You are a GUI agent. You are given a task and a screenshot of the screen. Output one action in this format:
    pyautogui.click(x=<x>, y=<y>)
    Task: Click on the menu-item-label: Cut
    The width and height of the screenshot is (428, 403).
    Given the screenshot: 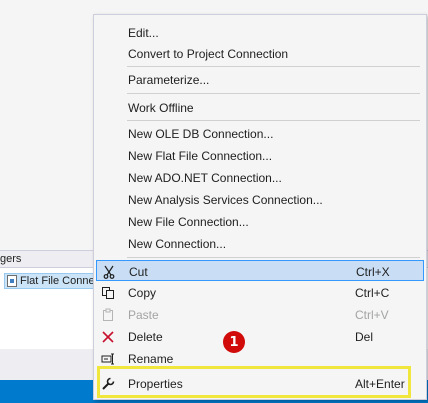 What is the action you would take?
    pyautogui.click(x=138, y=272)
    